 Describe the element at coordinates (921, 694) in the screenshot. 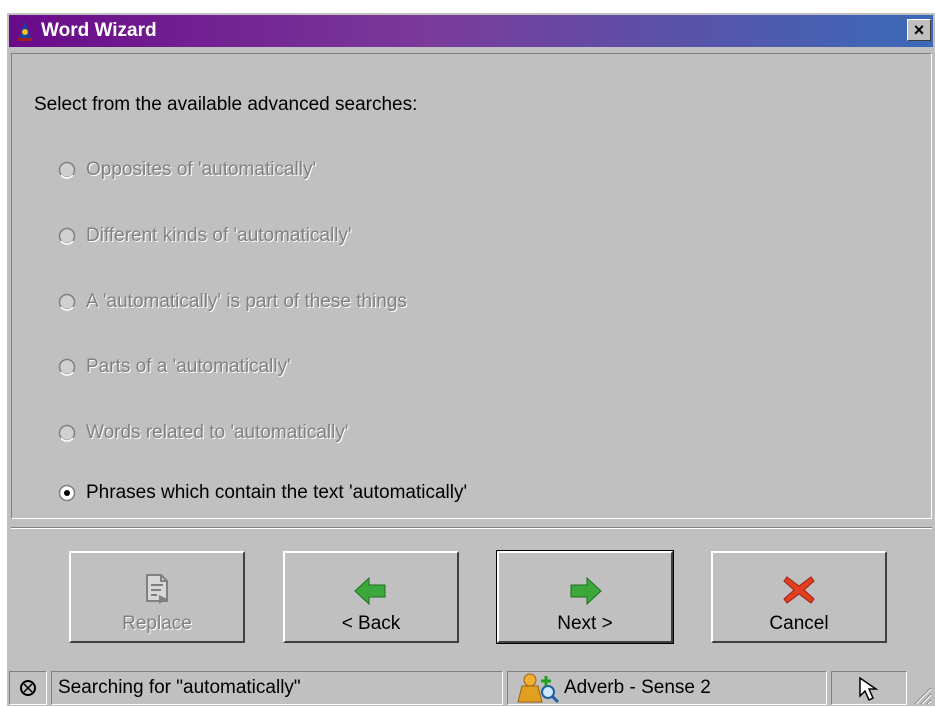

I see `resize-grip-icon` at that location.